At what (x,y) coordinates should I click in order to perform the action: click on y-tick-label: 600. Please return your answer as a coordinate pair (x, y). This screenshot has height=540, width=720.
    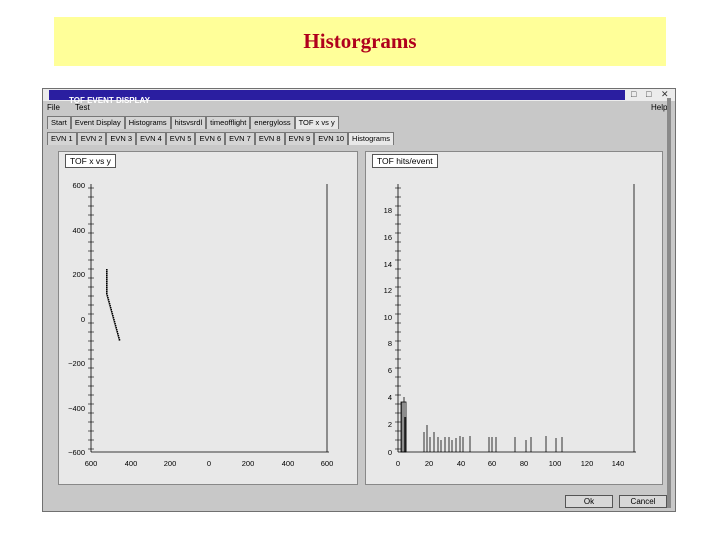
    Looking at the image, I should click on (78, 185).